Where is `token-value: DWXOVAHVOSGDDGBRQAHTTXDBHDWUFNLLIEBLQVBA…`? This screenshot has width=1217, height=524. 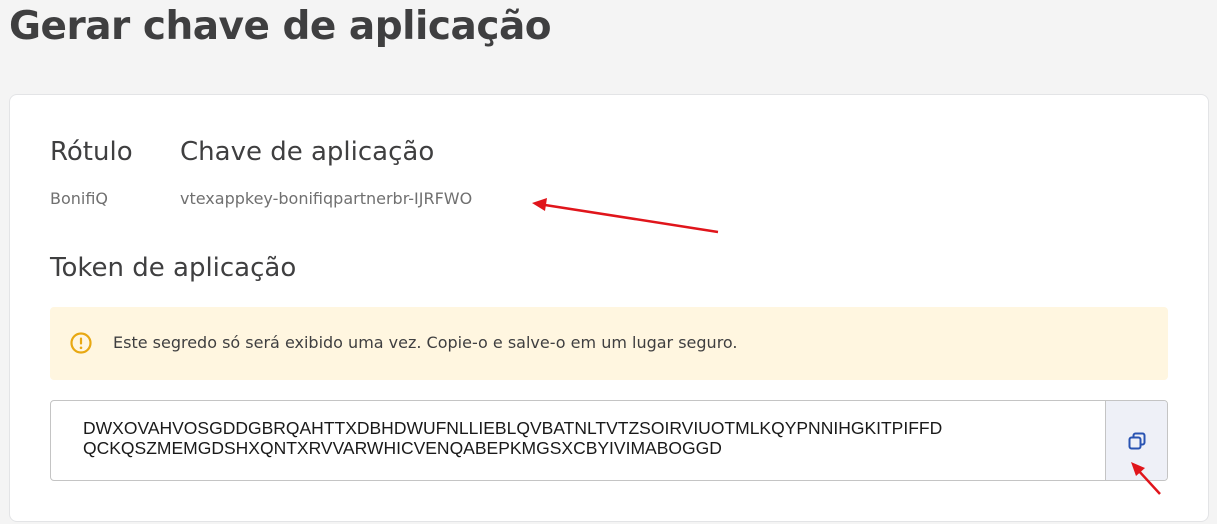 token-value: DWXOVAHVOSGDDGBRQAHTTXDBHDWUFNLLIEBLQVBA… is located at coordinates (588, 438).